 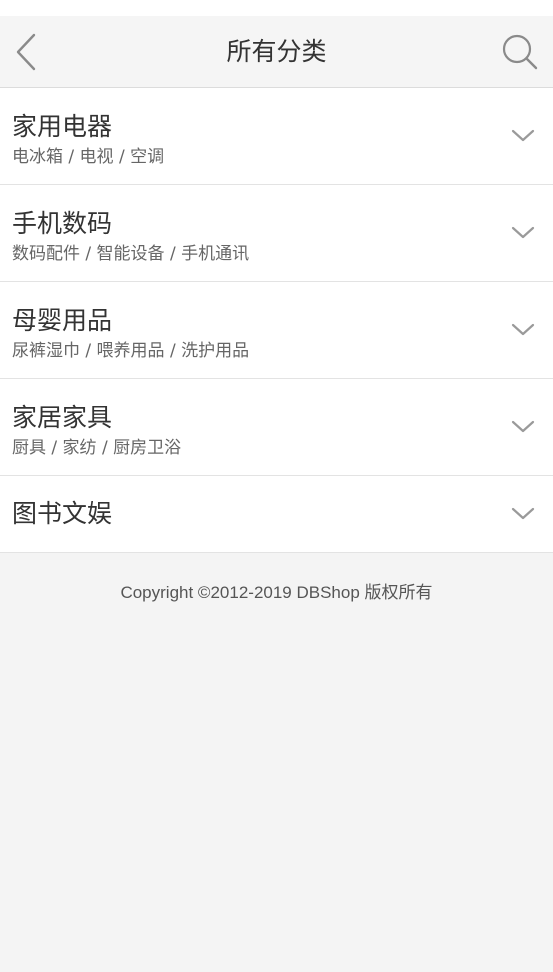 I want to click on category-name: 手机数码, so click(x=62, y=223).